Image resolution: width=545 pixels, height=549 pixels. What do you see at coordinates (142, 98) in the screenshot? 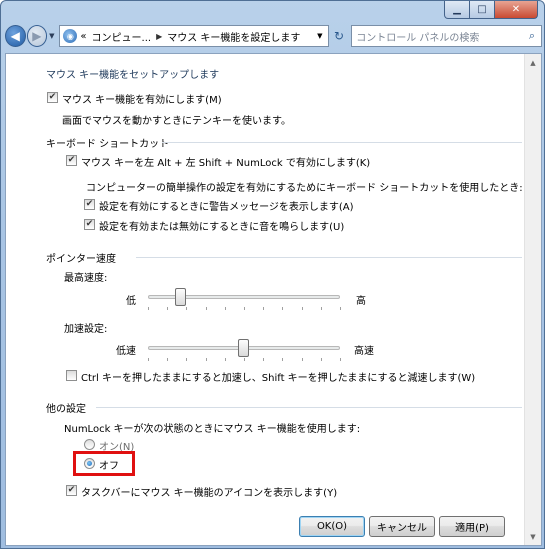
I see `enable-mousekeys-label: マウス キー機能を有効にします(M)` at bounding box center [142, 98].